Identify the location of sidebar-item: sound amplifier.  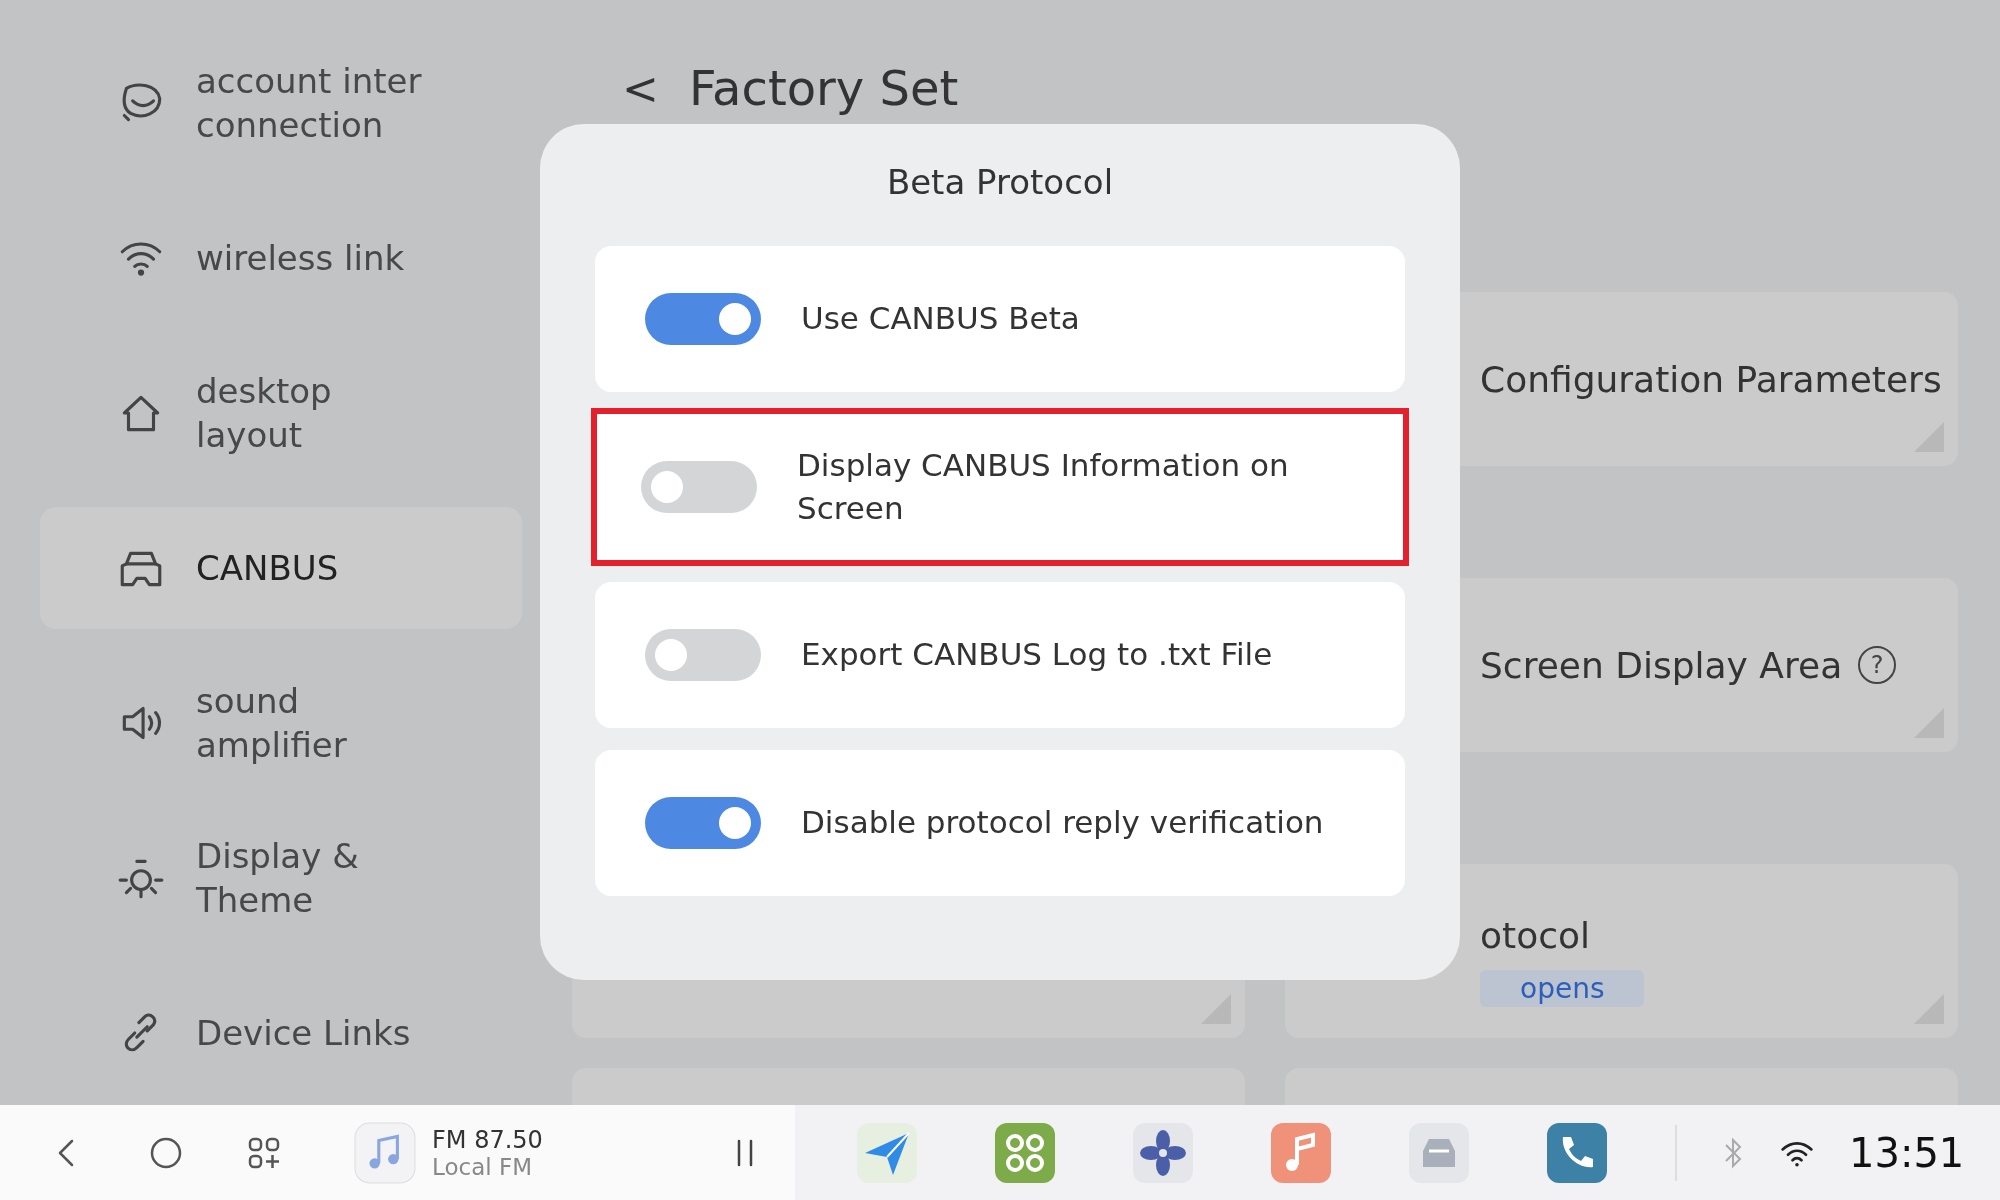
(281, 723).